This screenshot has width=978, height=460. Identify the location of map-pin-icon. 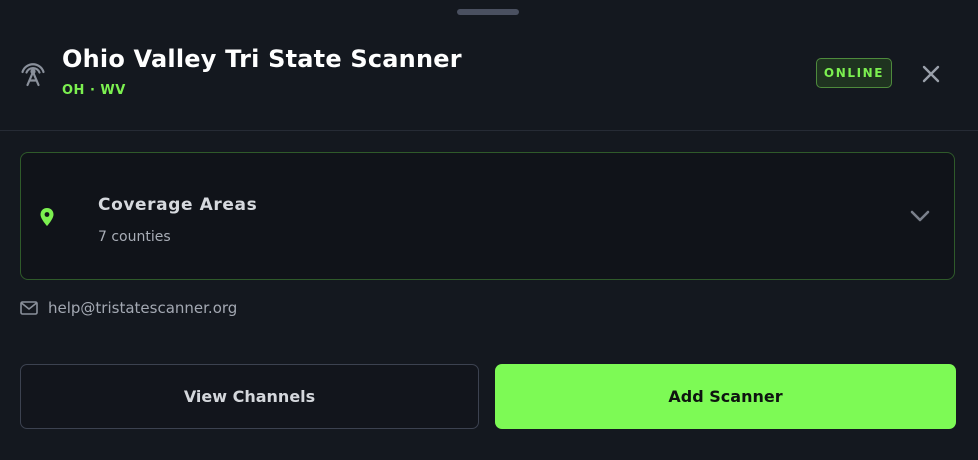
(47, 217).